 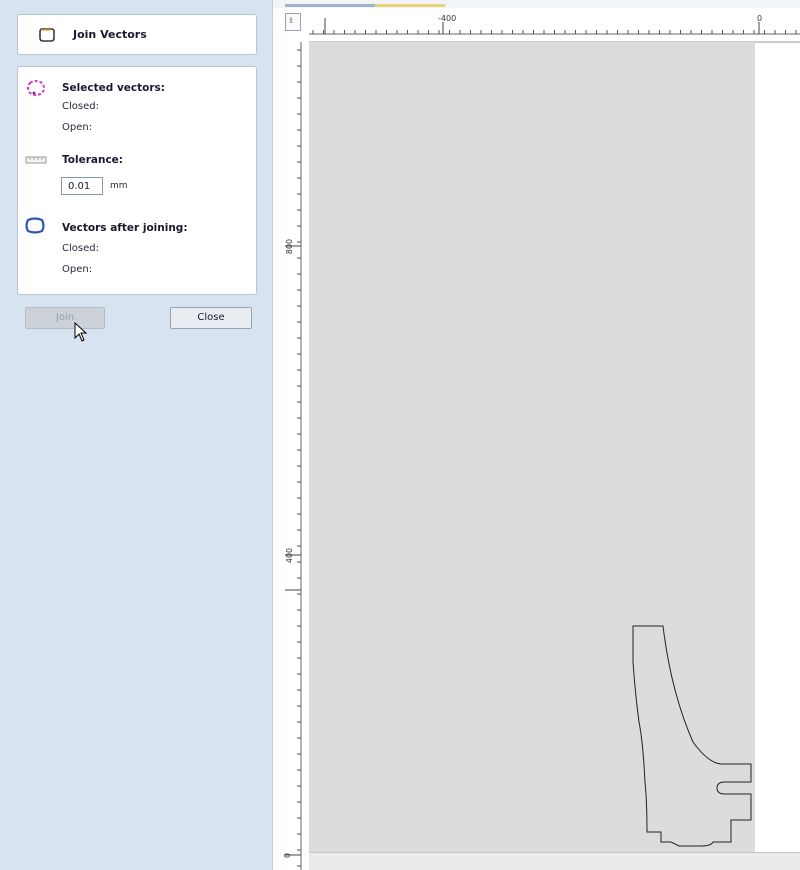 What do you see at coordinates (36, 88) in the screenshot?
I see `selected-vectors-icon` at bounding box center [36, 88].